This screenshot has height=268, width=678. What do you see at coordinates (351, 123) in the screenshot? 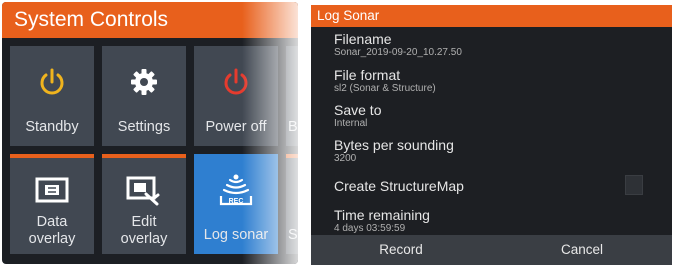
I see `save-to-value: Internal` at bounding box center [351, 123].